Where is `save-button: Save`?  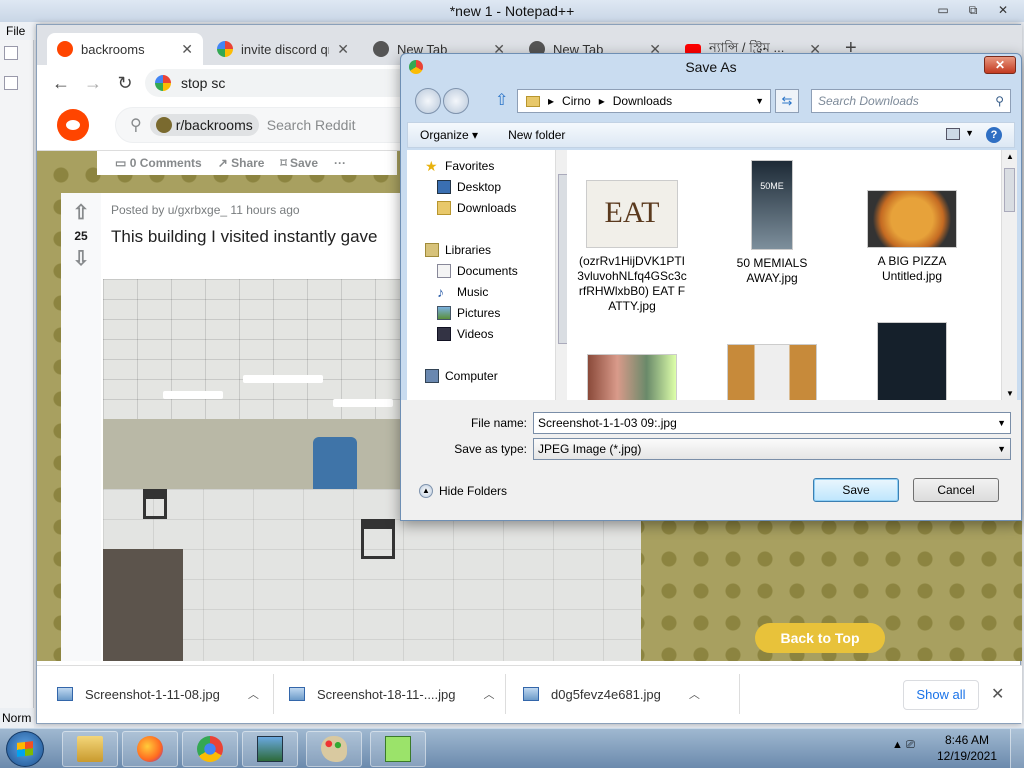
save-button: Save is located at coordinates (856, 490).